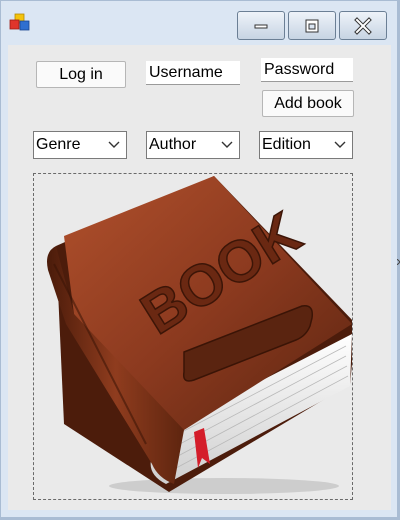 Image resolution: width=400 pixels, height=520 pixels. I want to click on author-dropdown: Author, so click(193, 145).